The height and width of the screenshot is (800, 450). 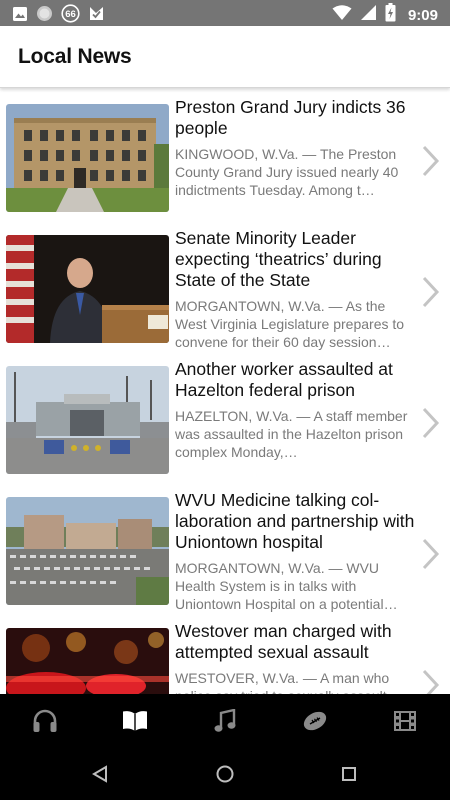 I want to click on signal-icon, so click(x=368, y=15).